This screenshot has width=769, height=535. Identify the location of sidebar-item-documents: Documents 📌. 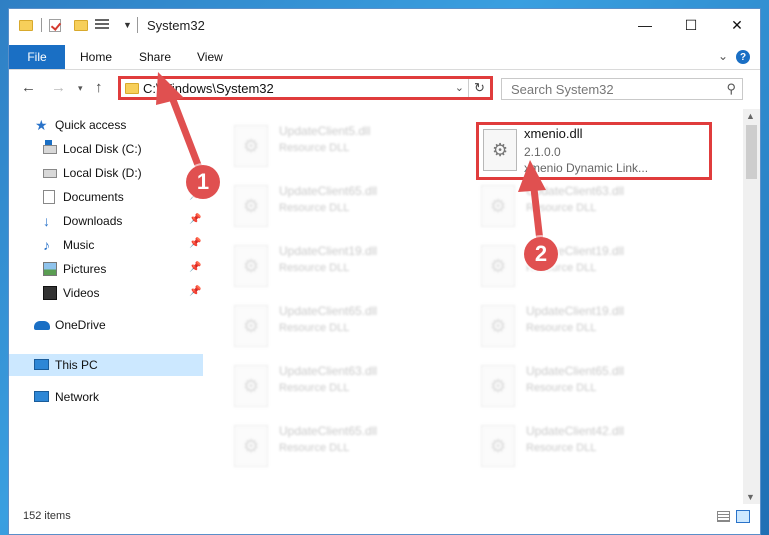
(106, 197).